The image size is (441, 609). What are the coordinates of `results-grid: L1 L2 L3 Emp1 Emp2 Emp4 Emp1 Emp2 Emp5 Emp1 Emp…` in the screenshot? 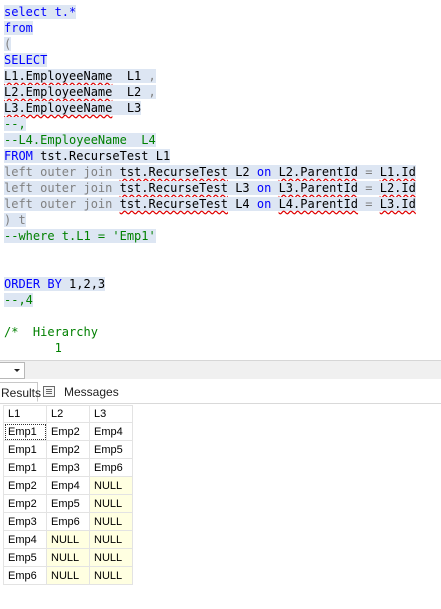 It's located at (68, 495).